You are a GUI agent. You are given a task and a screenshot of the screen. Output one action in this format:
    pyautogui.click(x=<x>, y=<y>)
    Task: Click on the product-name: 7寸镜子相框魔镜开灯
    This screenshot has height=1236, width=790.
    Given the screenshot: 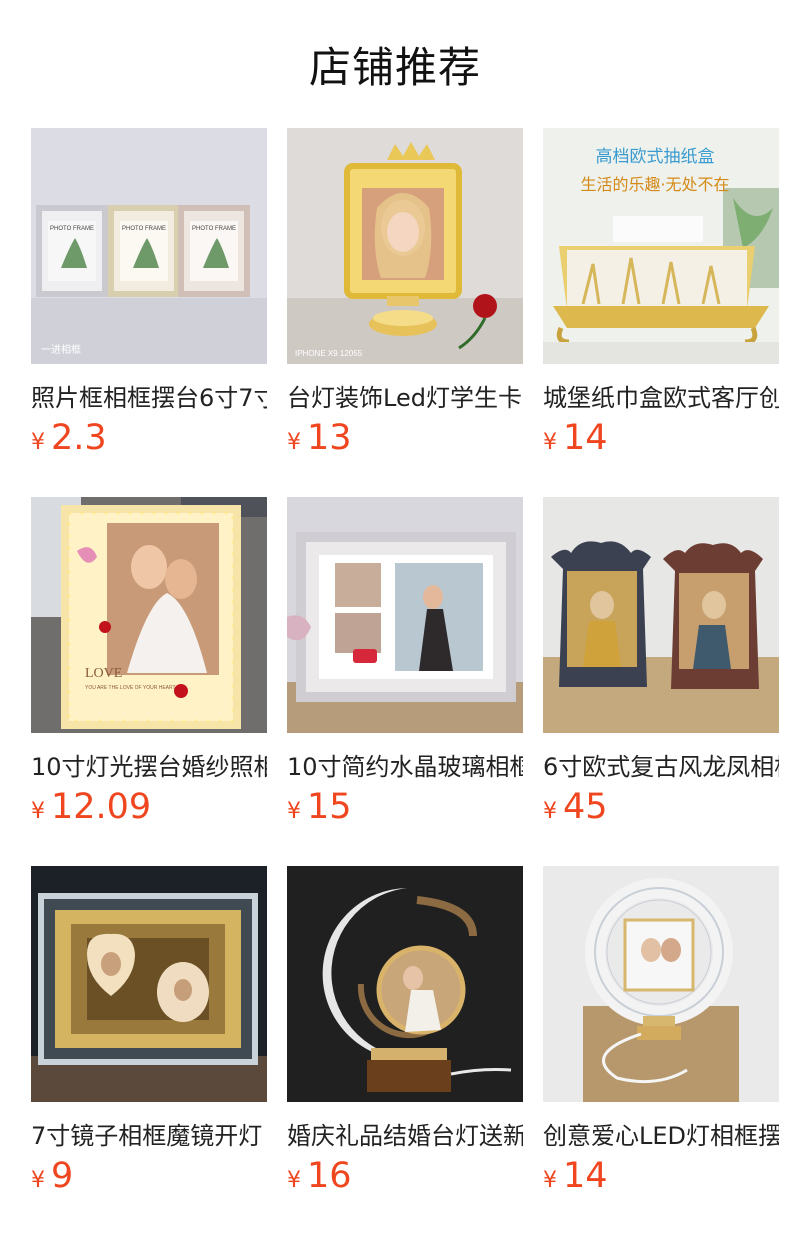 What is the action you would take?
    pyautogui.click(x=149, y=1133)
    